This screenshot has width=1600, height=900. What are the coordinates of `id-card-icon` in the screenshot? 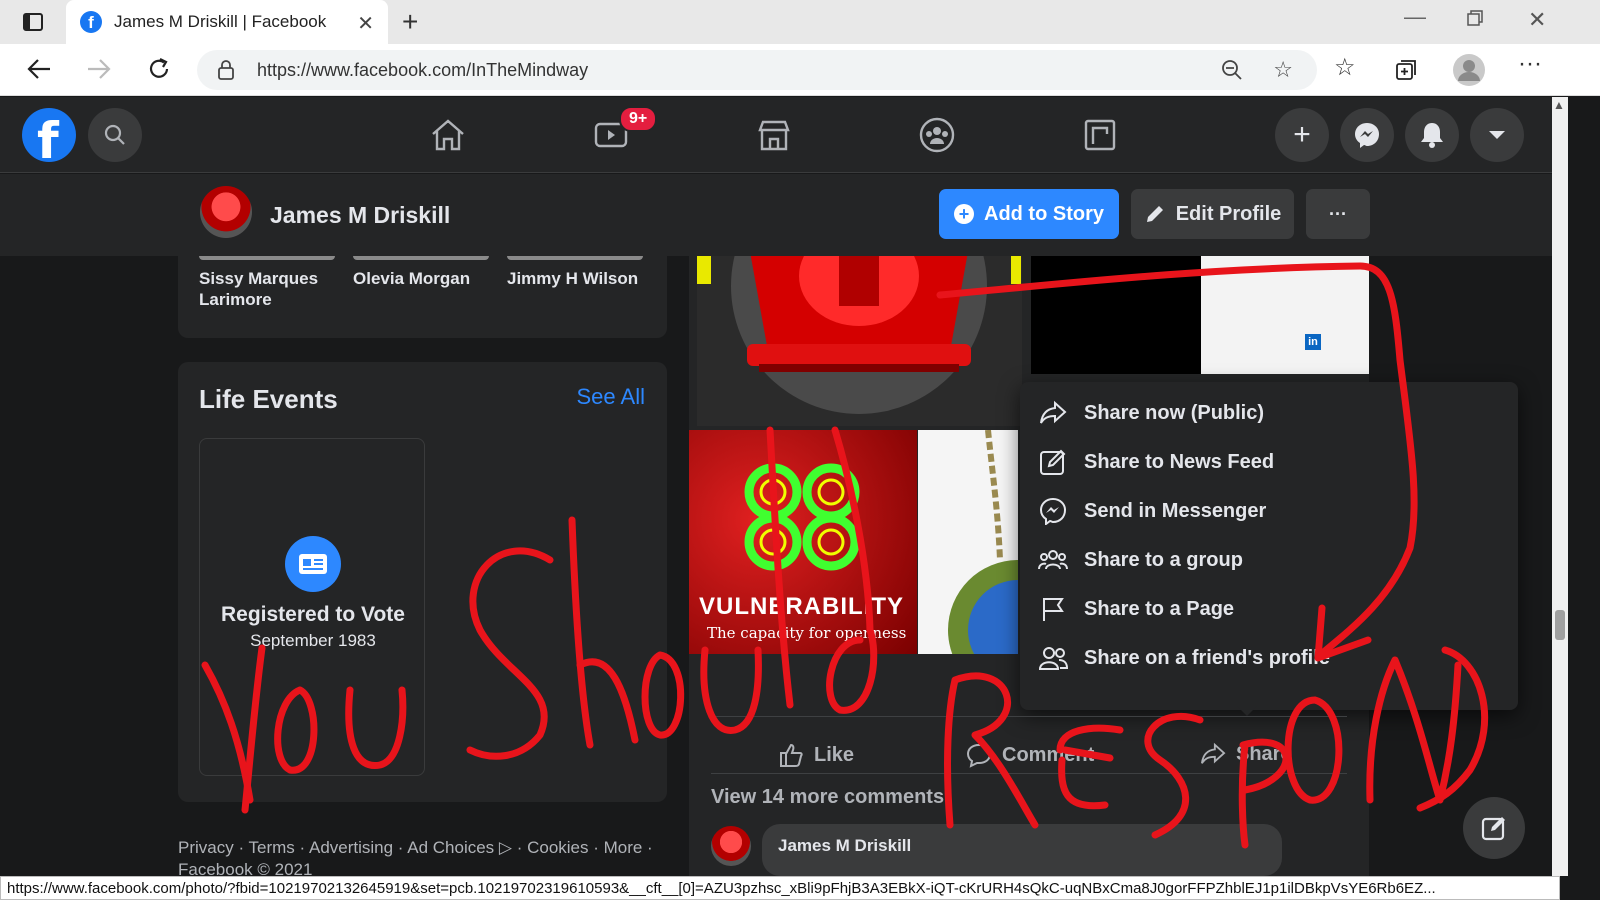 It's located at (313, 564).